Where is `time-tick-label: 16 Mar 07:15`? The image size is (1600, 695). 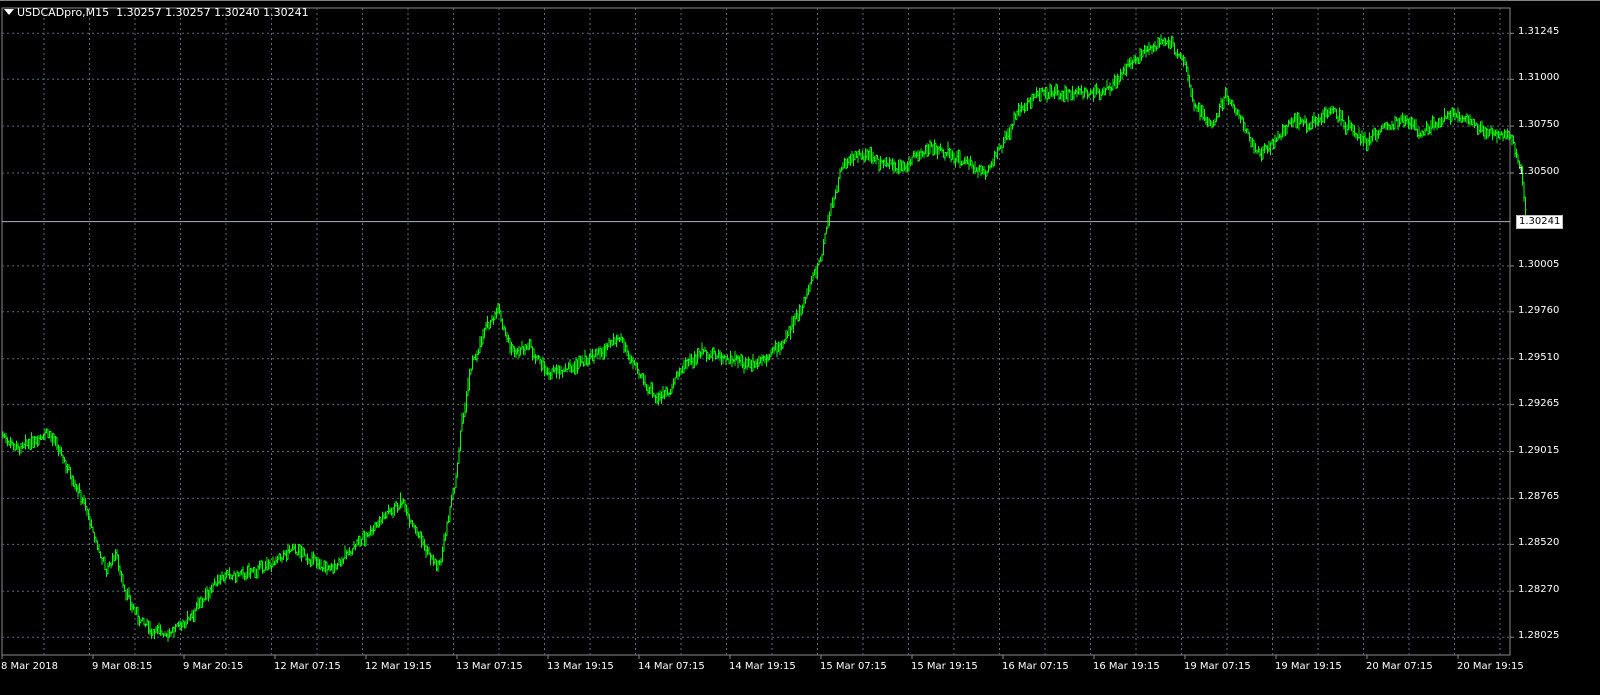 time-tick-label: 16 Mar 07:15 is located at coordinates (1035, 666).